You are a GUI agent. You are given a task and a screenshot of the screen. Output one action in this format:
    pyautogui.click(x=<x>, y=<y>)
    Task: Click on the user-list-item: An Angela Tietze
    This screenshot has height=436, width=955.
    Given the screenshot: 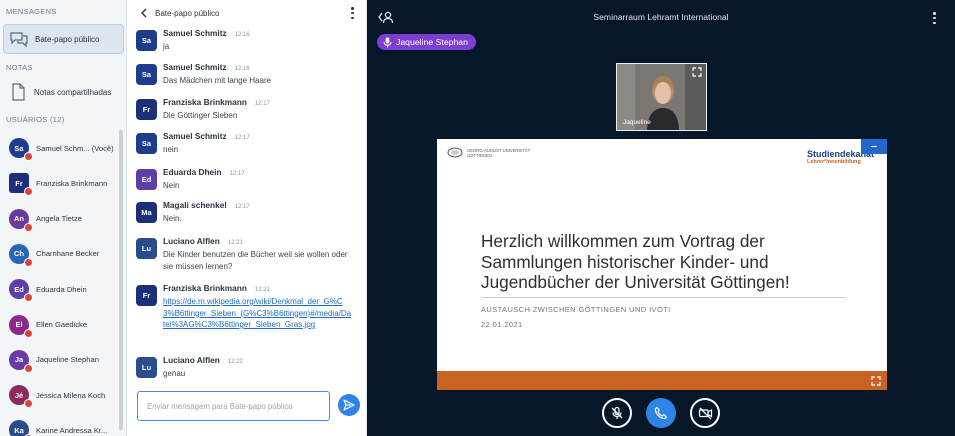 What is the action you would take?
    pyautogui.click(x=63, y=219)
    